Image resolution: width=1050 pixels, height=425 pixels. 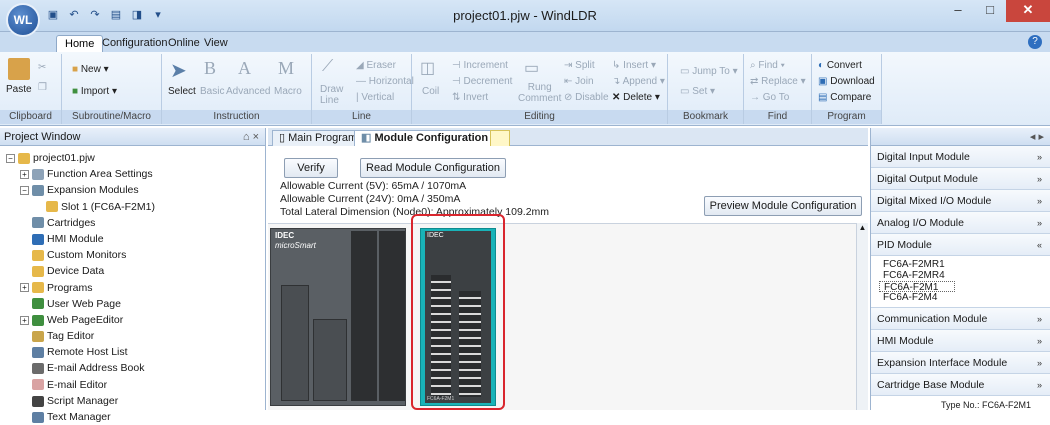 What do you see at coordinates (470, 97) in the screenshot?
I see `invert-button: ⇅ Invert` at bounding box center [470, 97].